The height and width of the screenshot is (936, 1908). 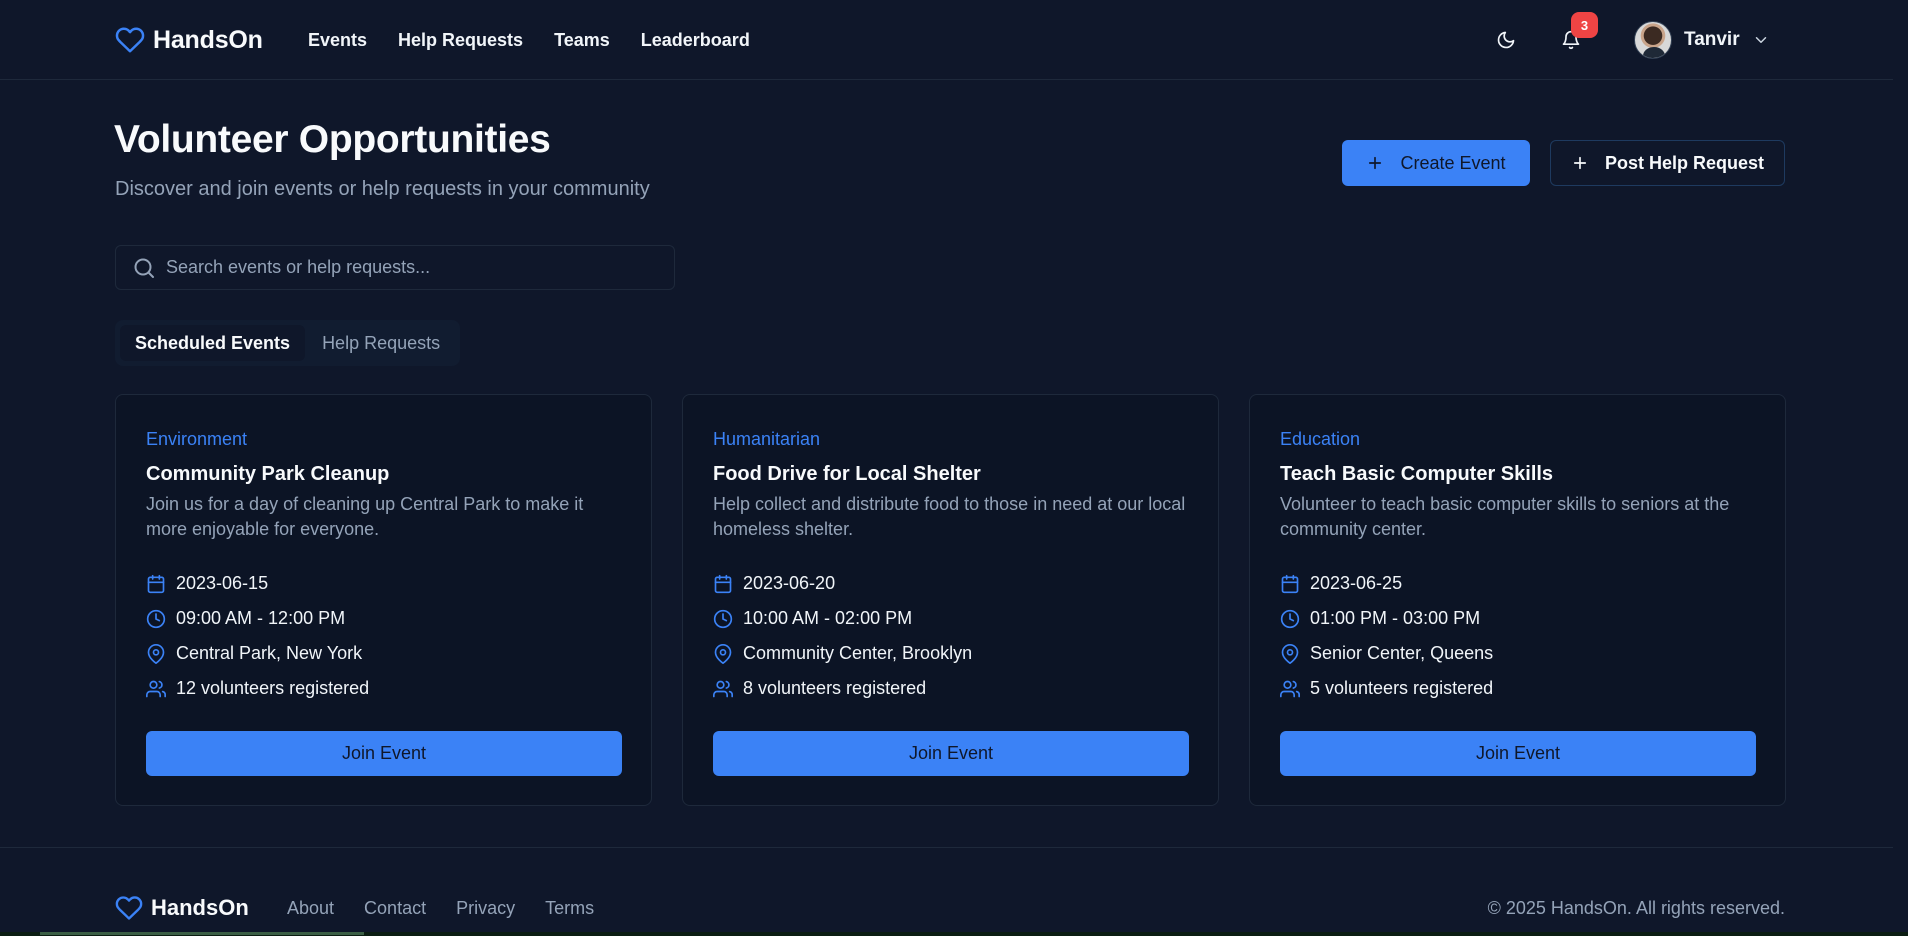 What do you see at coordinates (1653, 40) in the screenshot?
I see `avatar` at bounding box center [1653, 40].